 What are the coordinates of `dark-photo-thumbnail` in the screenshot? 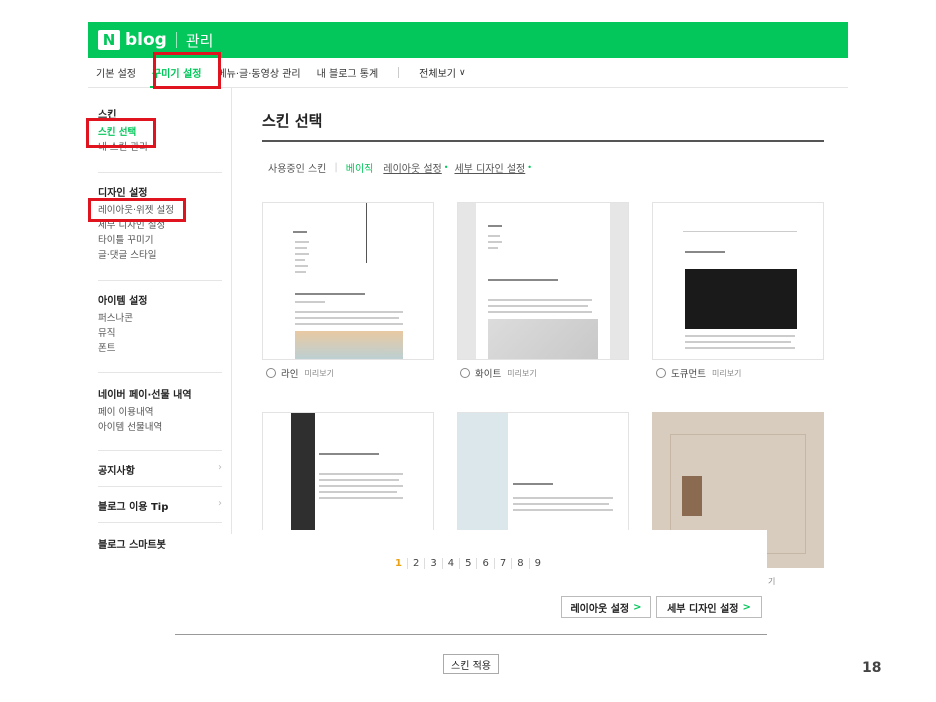 It's located at (741, 299).